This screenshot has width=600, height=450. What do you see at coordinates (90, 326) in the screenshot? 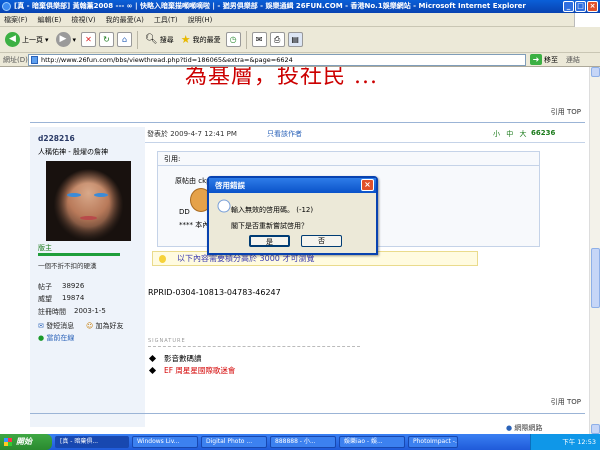
I see `add-friend-icon: ☺` at bounding box center [90, 326].